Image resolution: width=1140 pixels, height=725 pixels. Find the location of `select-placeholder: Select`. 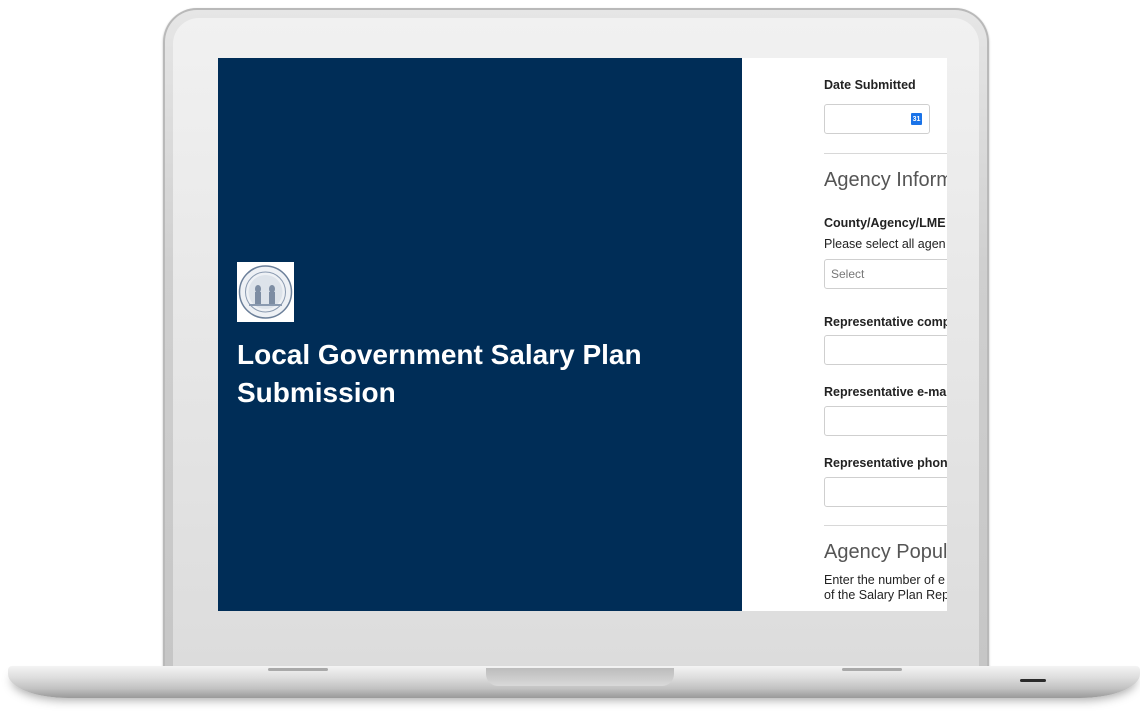

select-placeholder: Select is located at coordinates (848, 274).